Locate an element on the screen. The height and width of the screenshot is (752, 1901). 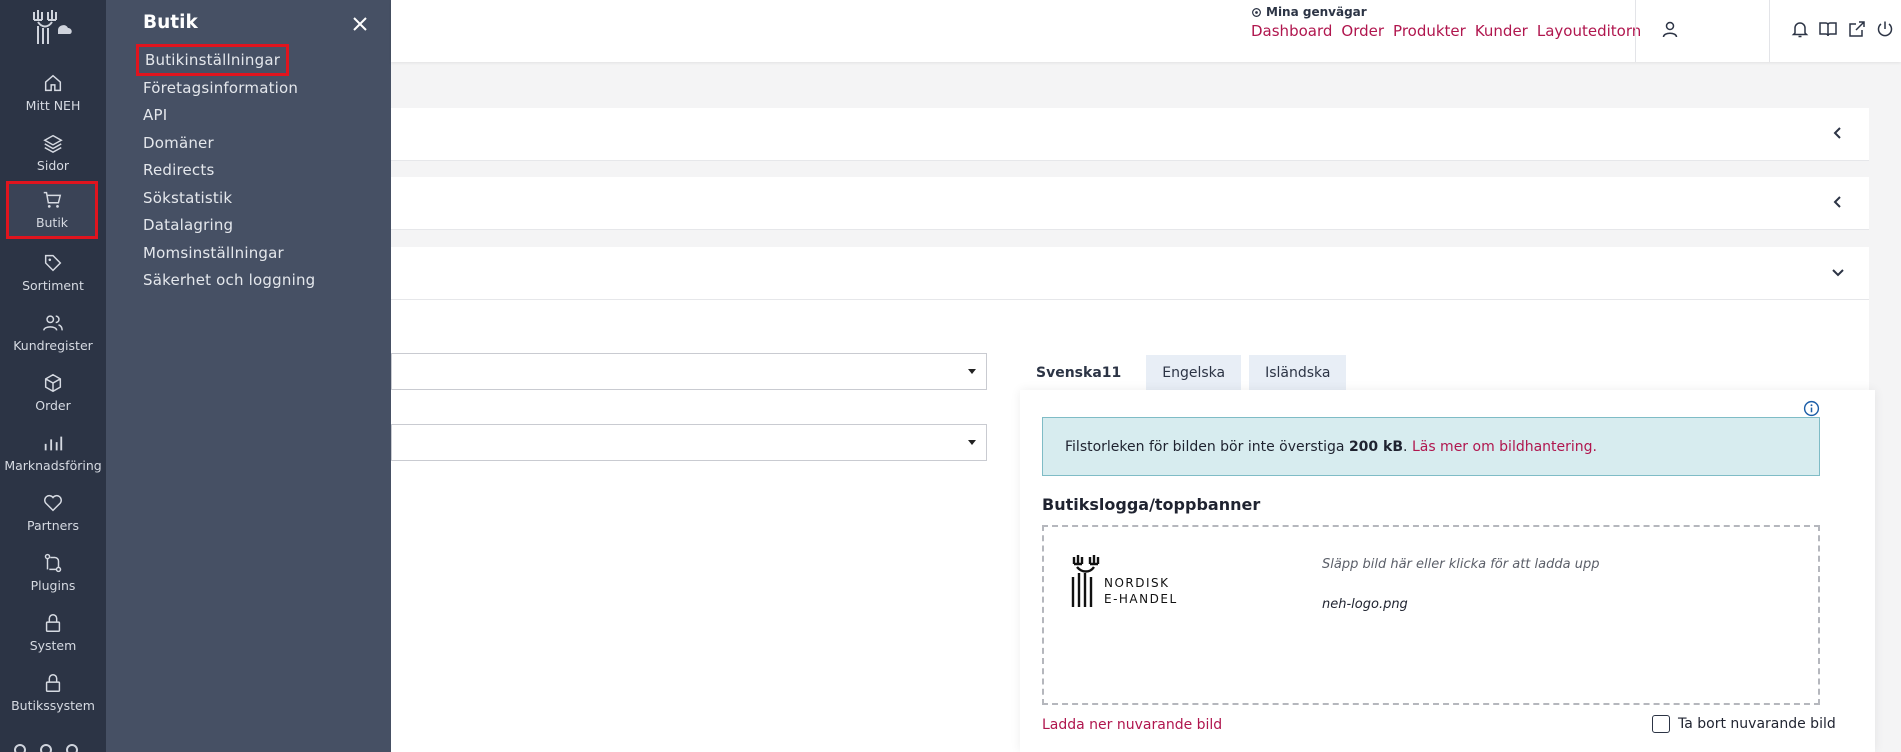
rail-item-order: Order is located at coordinates (53, 394).